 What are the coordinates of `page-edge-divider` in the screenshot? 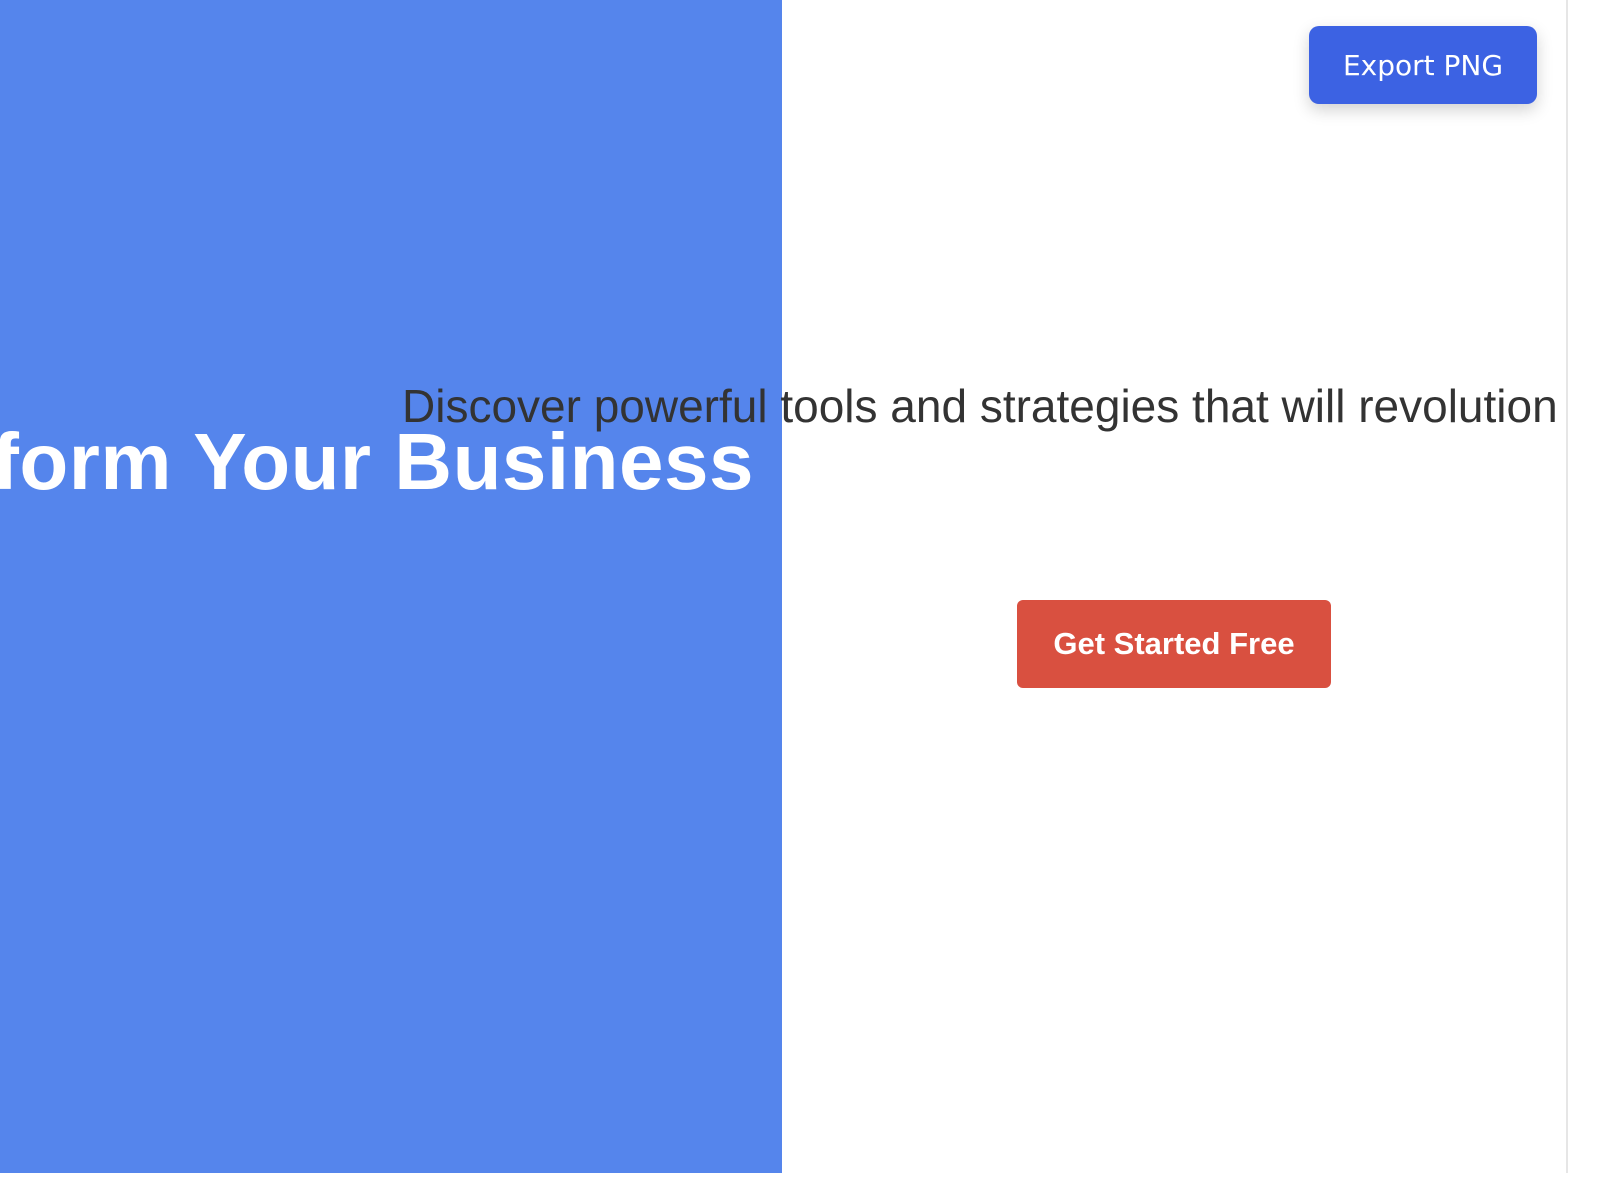 It's located at (1567, 586).